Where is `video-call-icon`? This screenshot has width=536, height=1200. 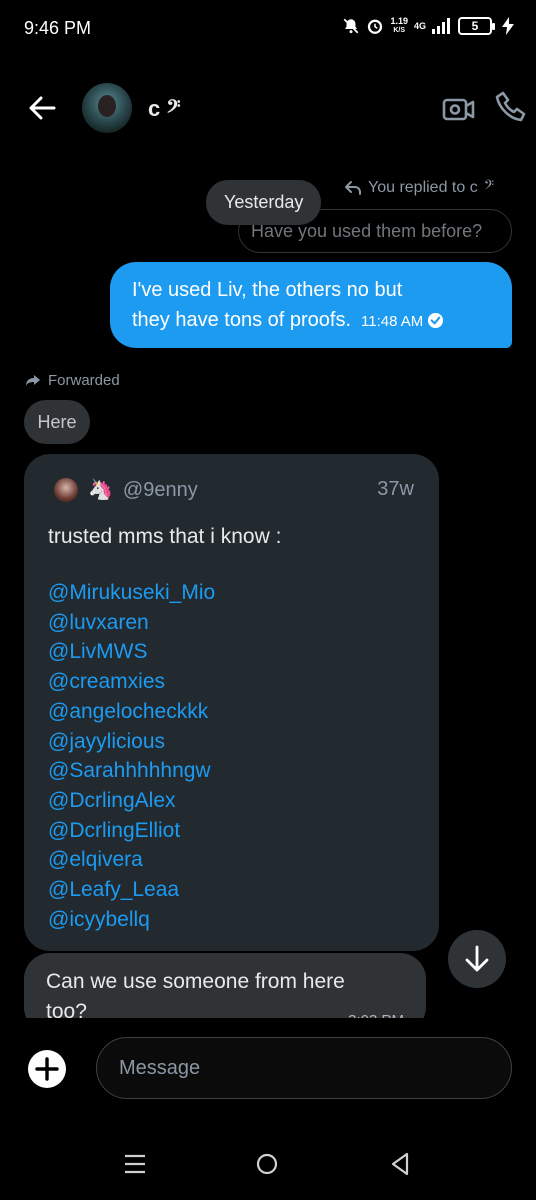
video-call-icon is located at coordinates (458, 109).